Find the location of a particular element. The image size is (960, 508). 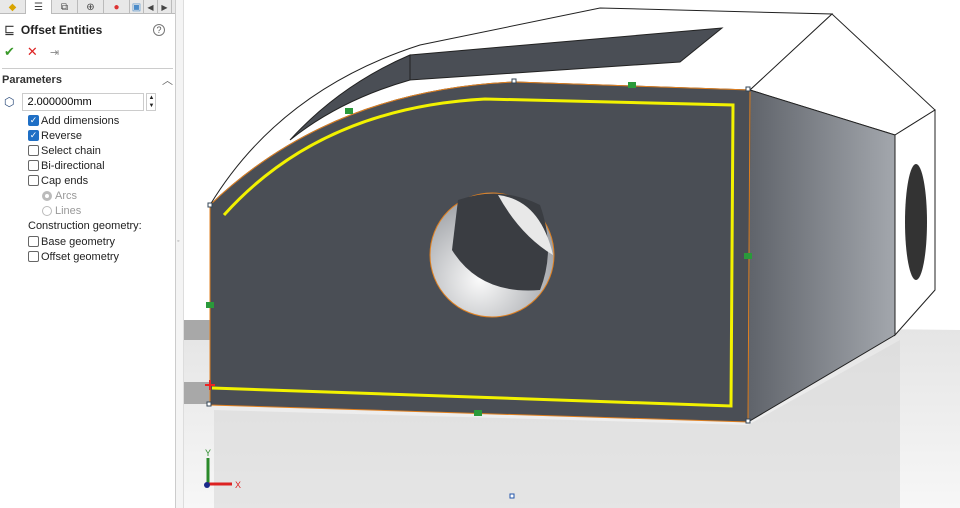

select-chain-checkbox: Select chain is located at coordinates (87, 150).